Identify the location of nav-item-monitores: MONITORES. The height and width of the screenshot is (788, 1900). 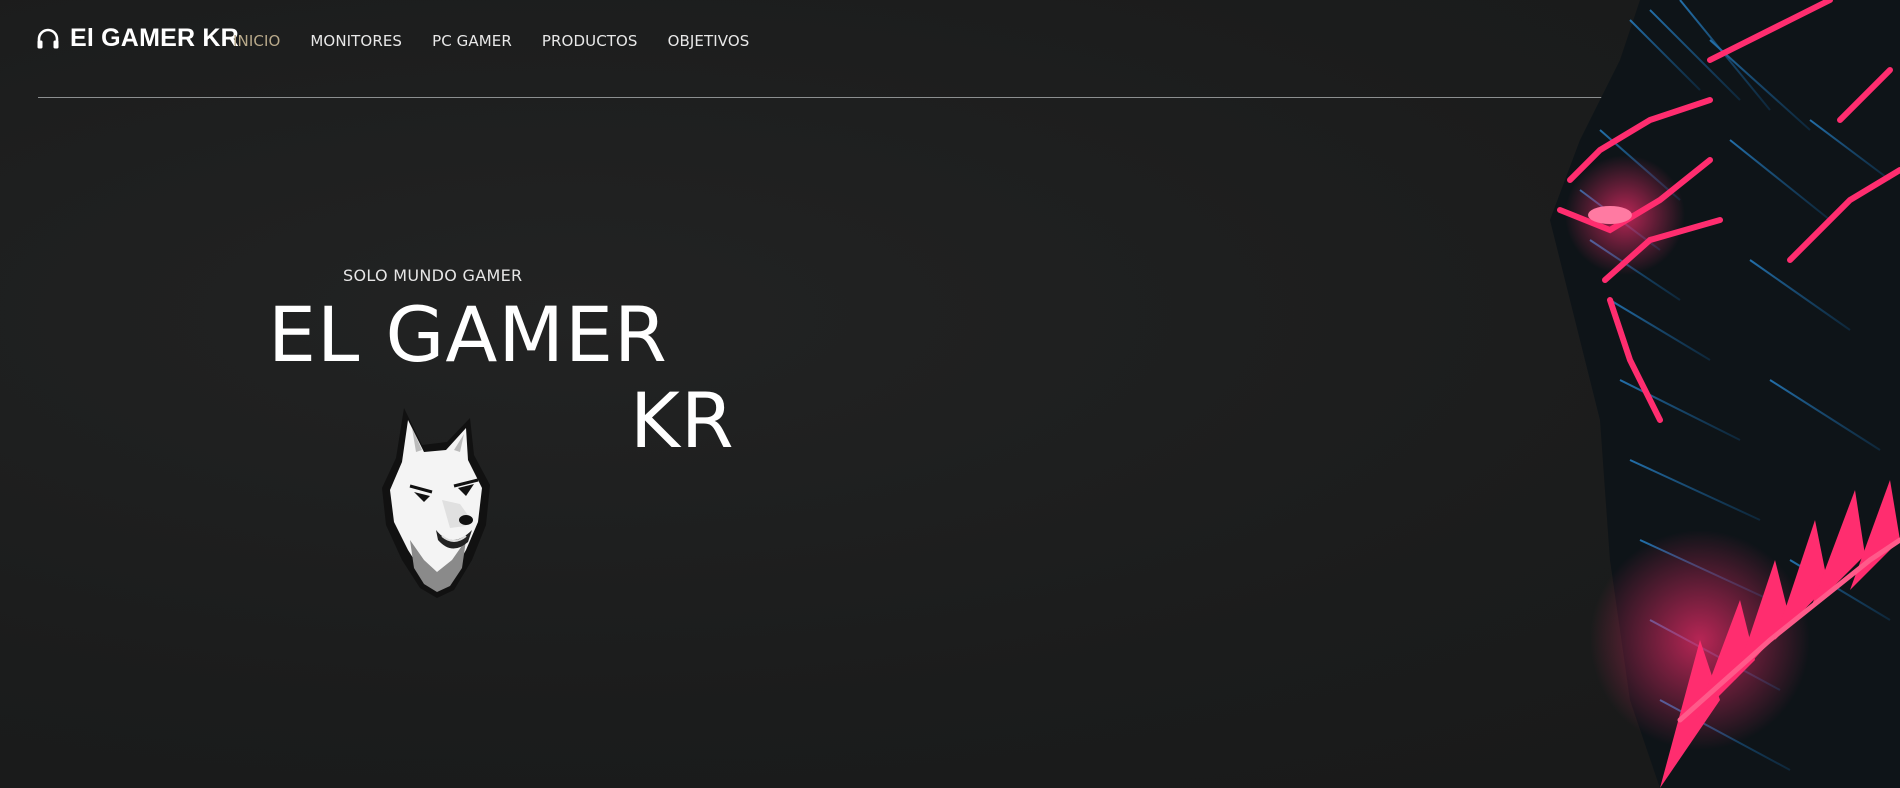
(356, 41).